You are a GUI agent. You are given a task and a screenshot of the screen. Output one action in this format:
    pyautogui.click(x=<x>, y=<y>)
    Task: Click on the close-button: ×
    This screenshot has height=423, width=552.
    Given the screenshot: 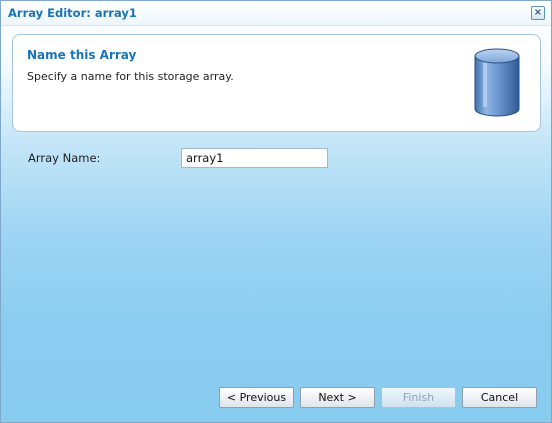 What is the action you would take?
    pyautogui.click(x=538, y=13)
    